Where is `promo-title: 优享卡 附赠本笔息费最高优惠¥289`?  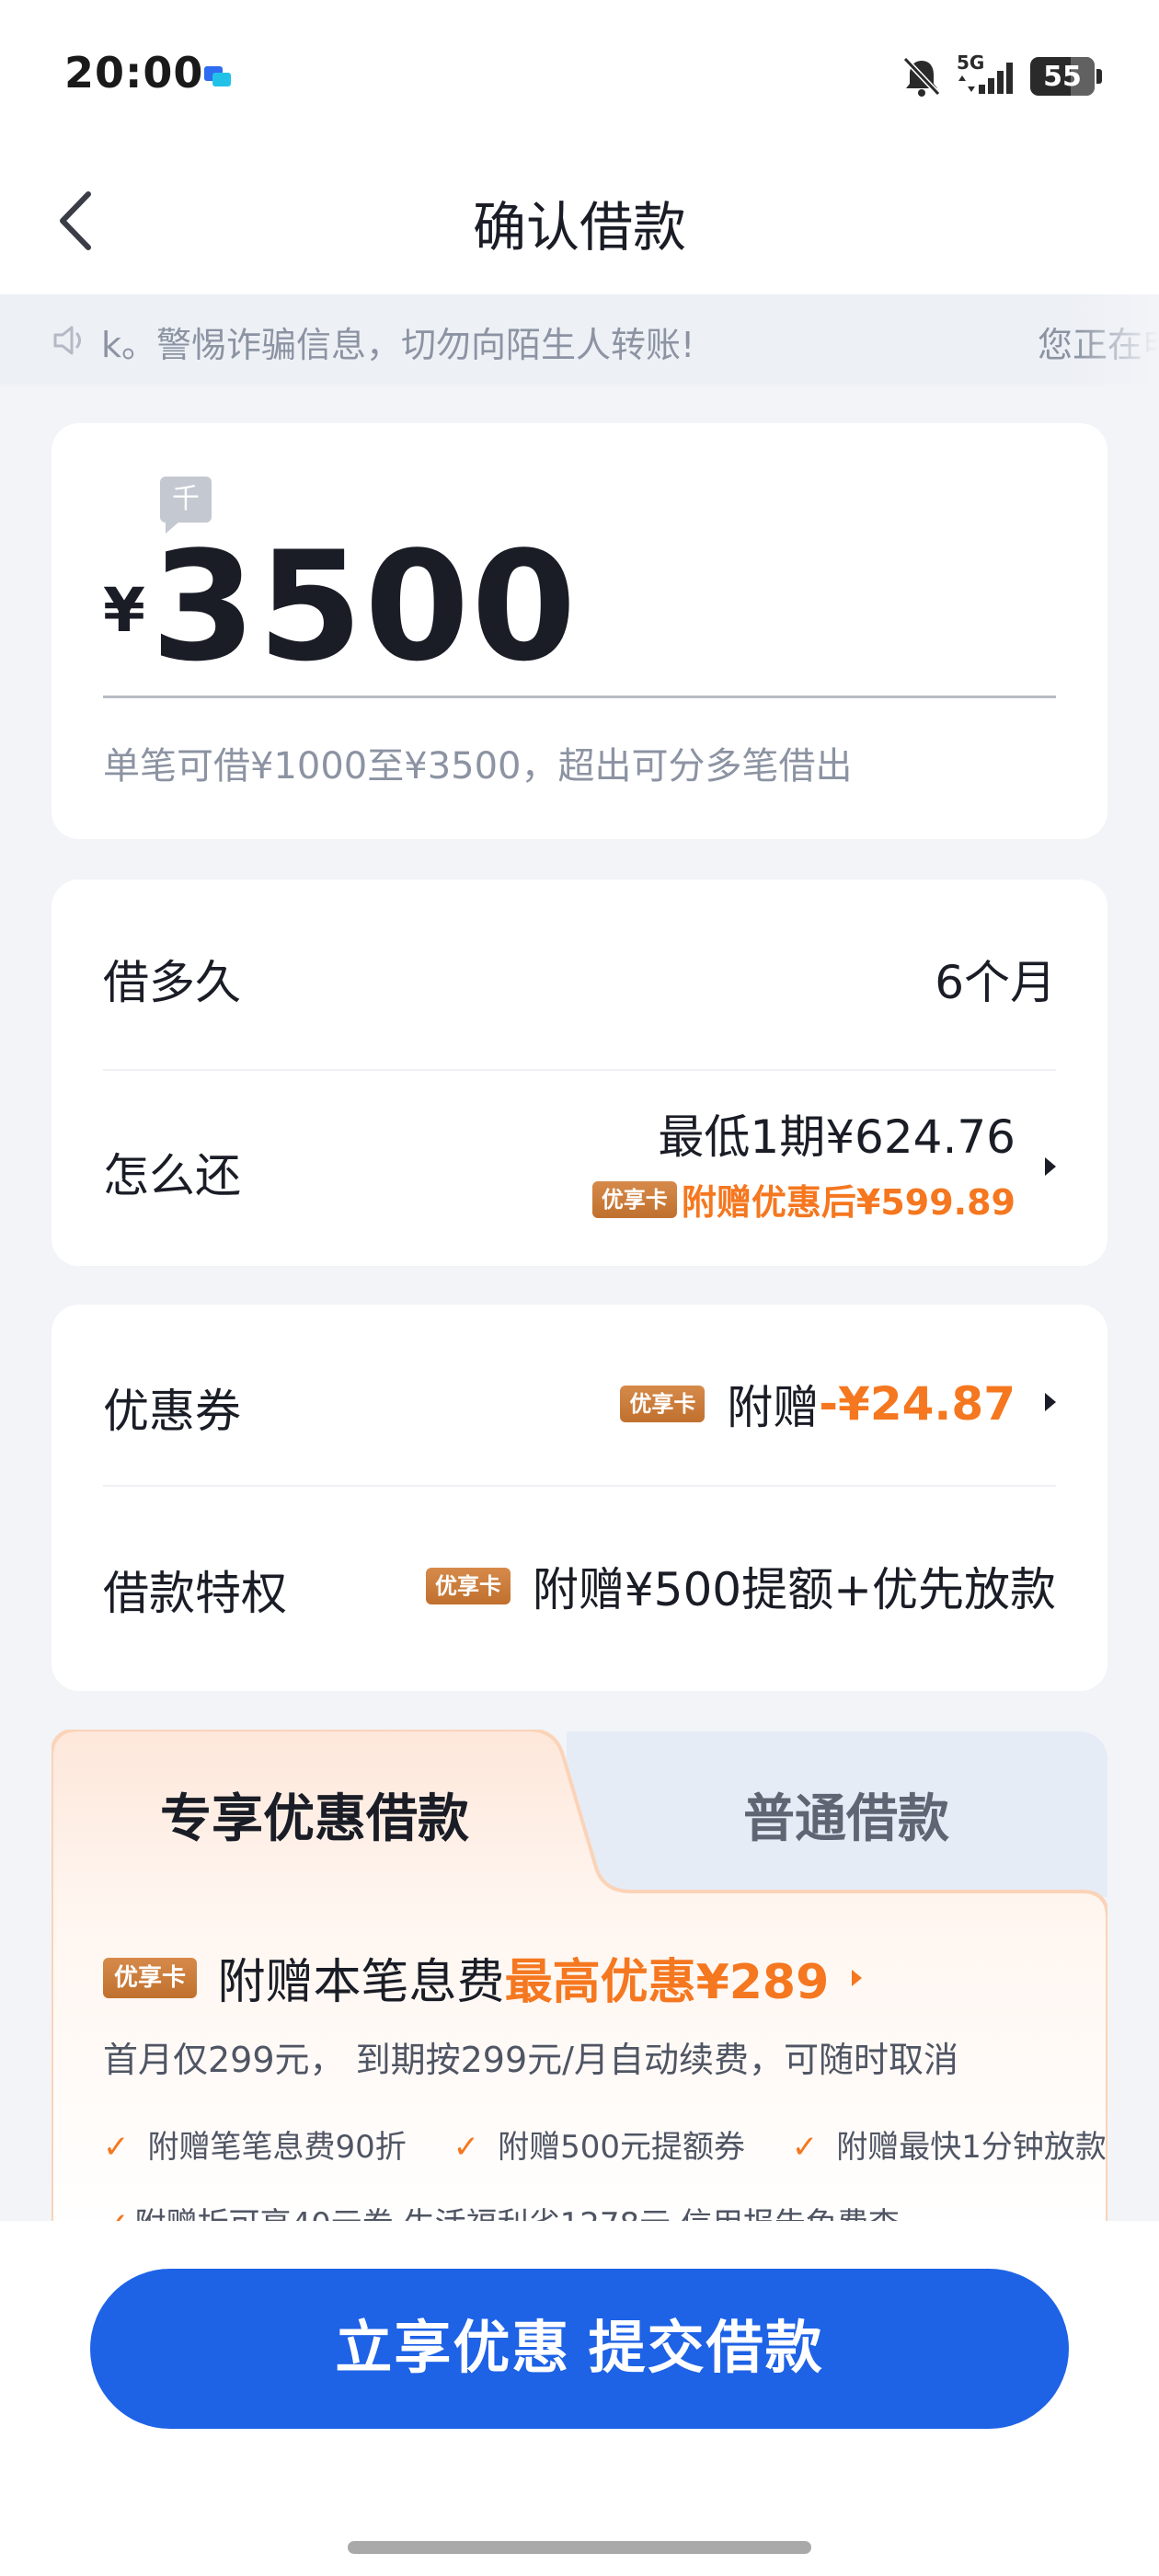
promo-title: 优享卡 附赠本笔息费最高优惠¥289 is located at coordinates (482, 1978).